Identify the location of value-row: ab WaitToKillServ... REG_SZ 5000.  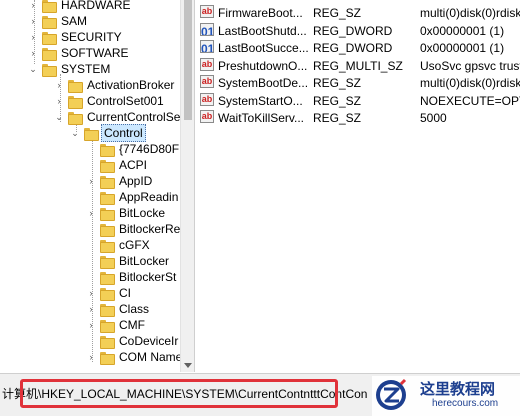
(358, 118).